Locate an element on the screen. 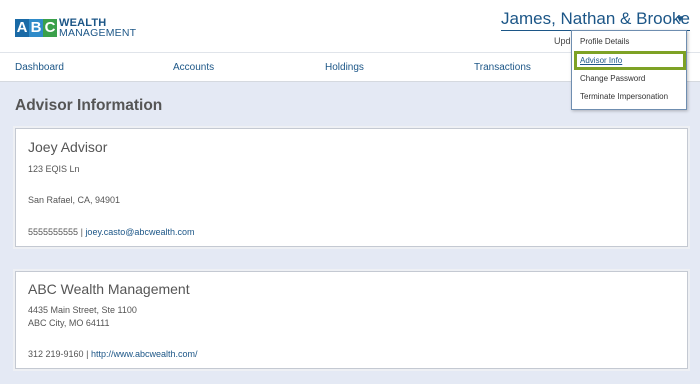 This screenshot has width=700, height=384. firm-address-line1: 4435 Main Street, Ste 1100 is located at coordinates (82, 310).